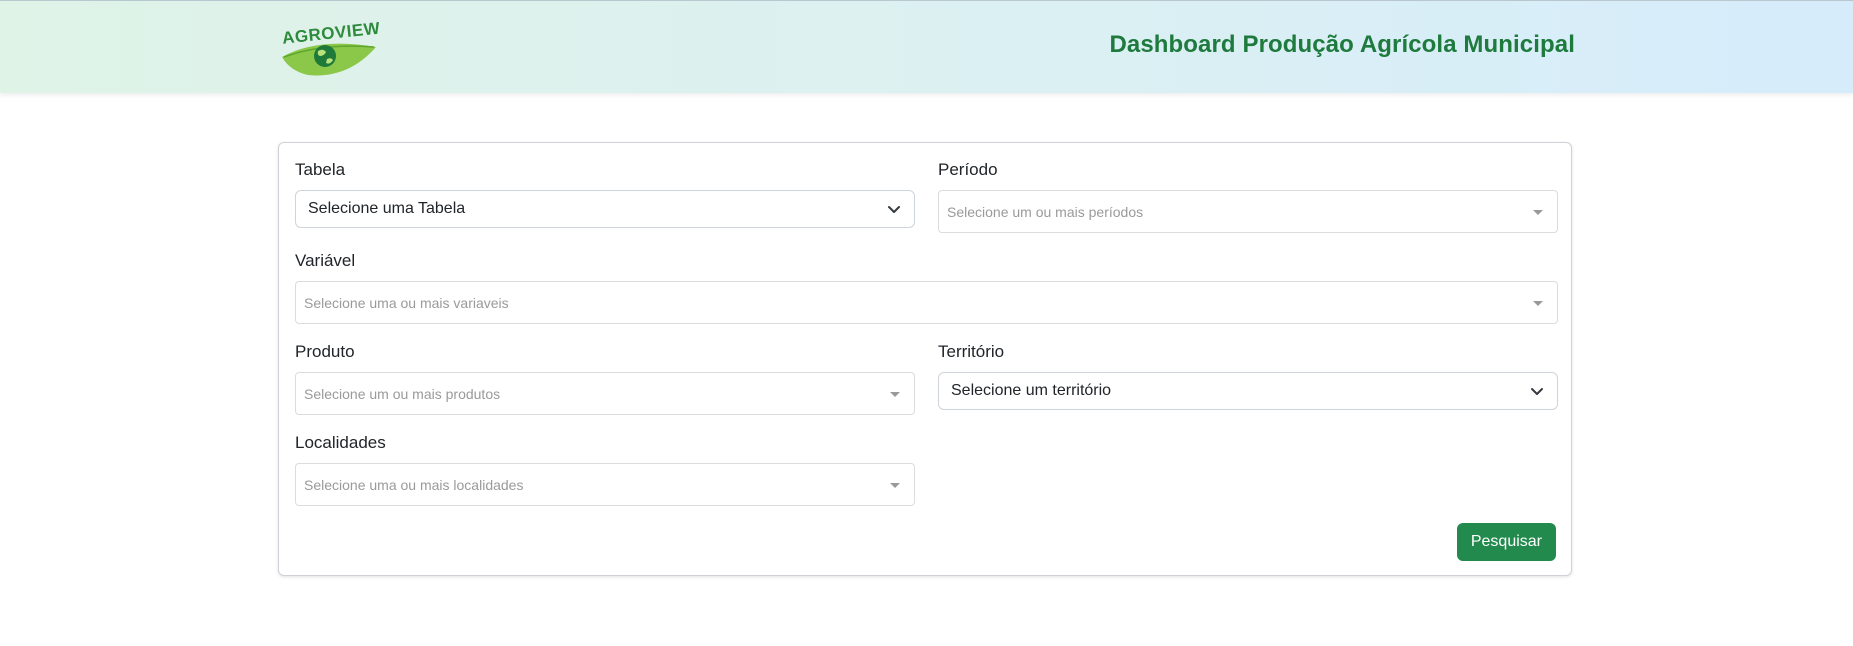 This screenshot has width=1853, height=646. I want to click on variavel-label: Variável, so click(325, 260).